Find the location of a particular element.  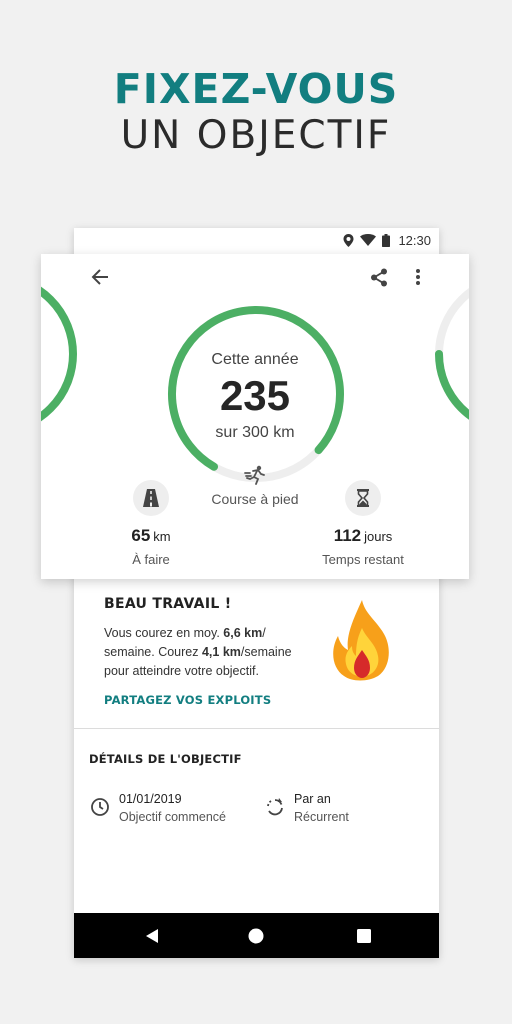

nav-recents-button is located at coordinates (364, 935).